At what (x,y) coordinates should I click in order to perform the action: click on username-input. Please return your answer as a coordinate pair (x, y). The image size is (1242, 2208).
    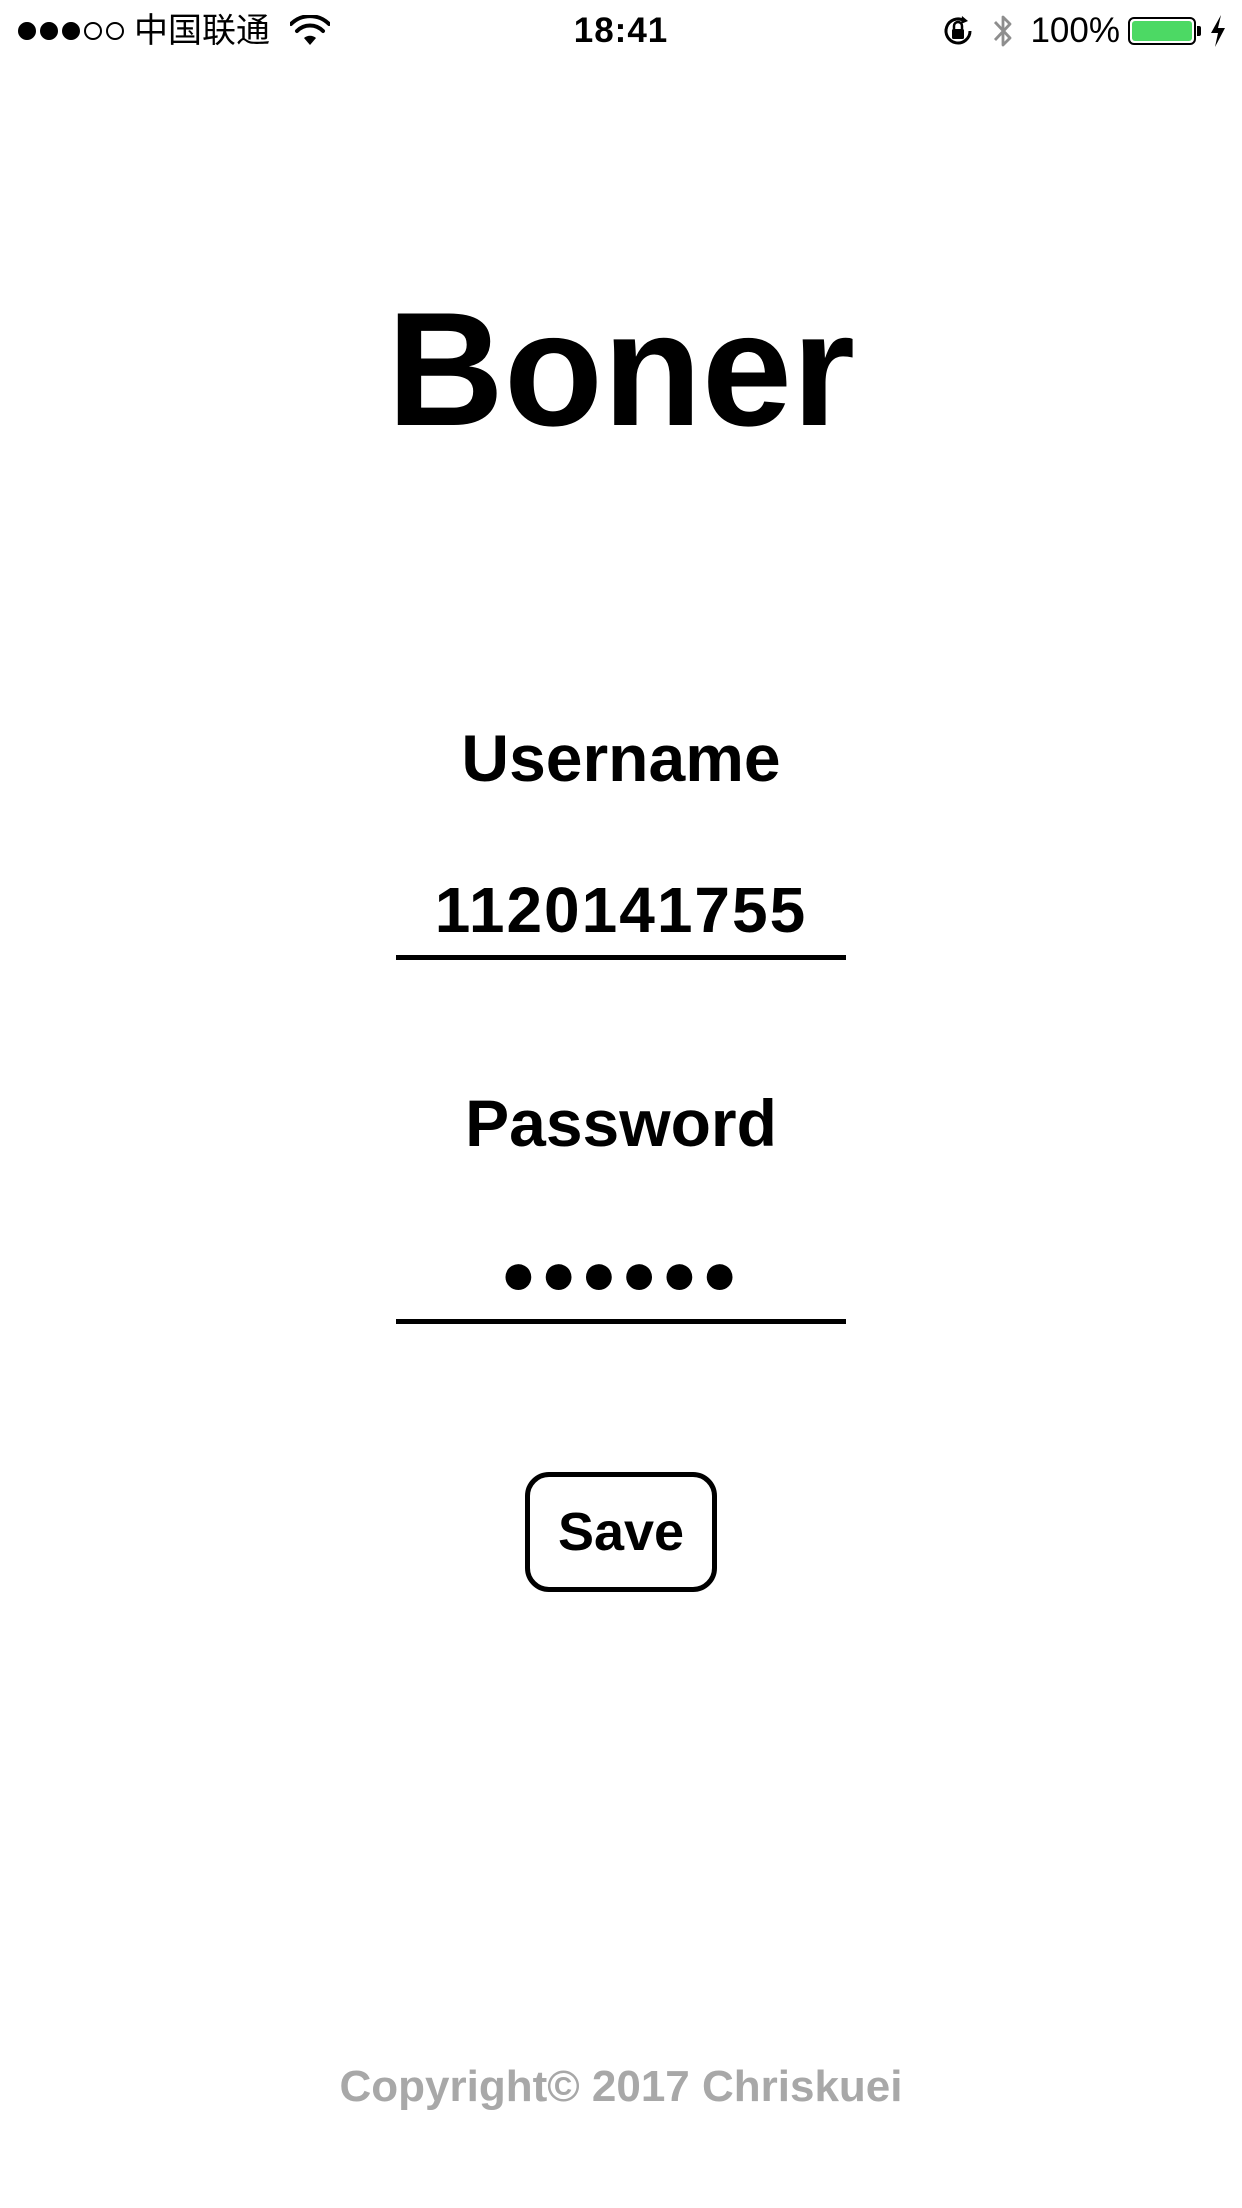
    Looking at the image, I should click on (621, 912).